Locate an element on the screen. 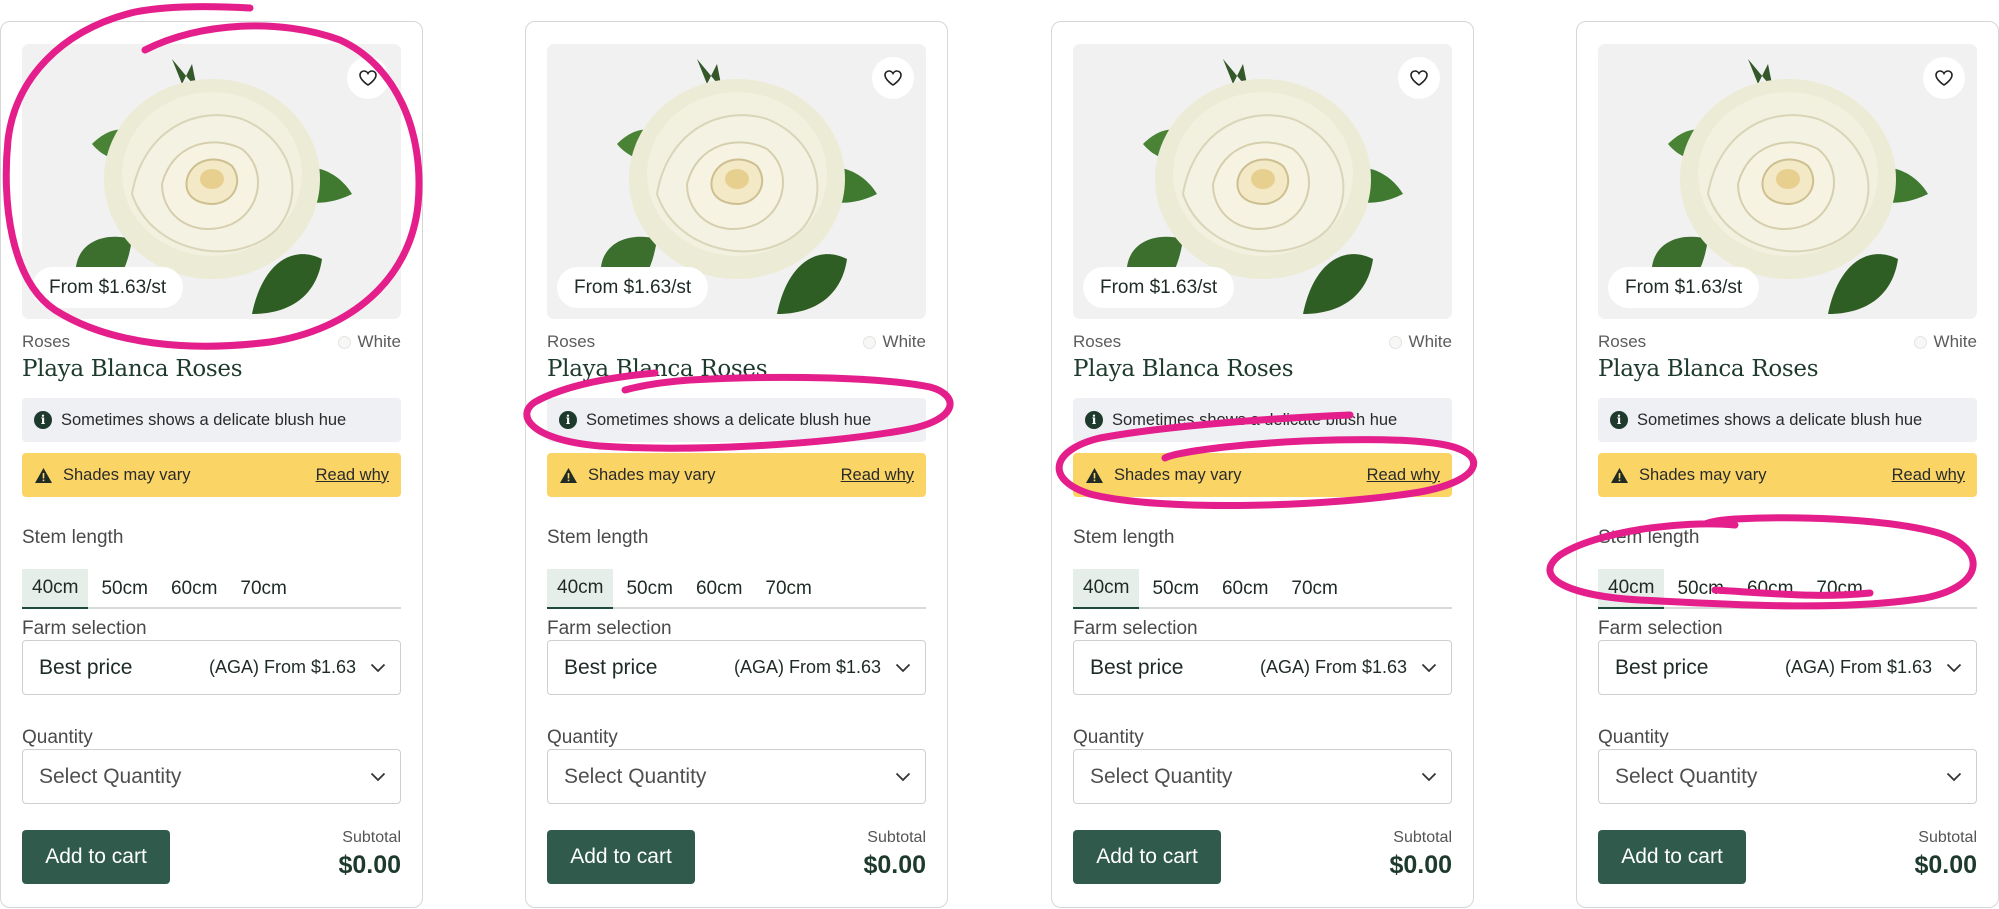  product-category: Roses is located at coordinates (1622, 341).